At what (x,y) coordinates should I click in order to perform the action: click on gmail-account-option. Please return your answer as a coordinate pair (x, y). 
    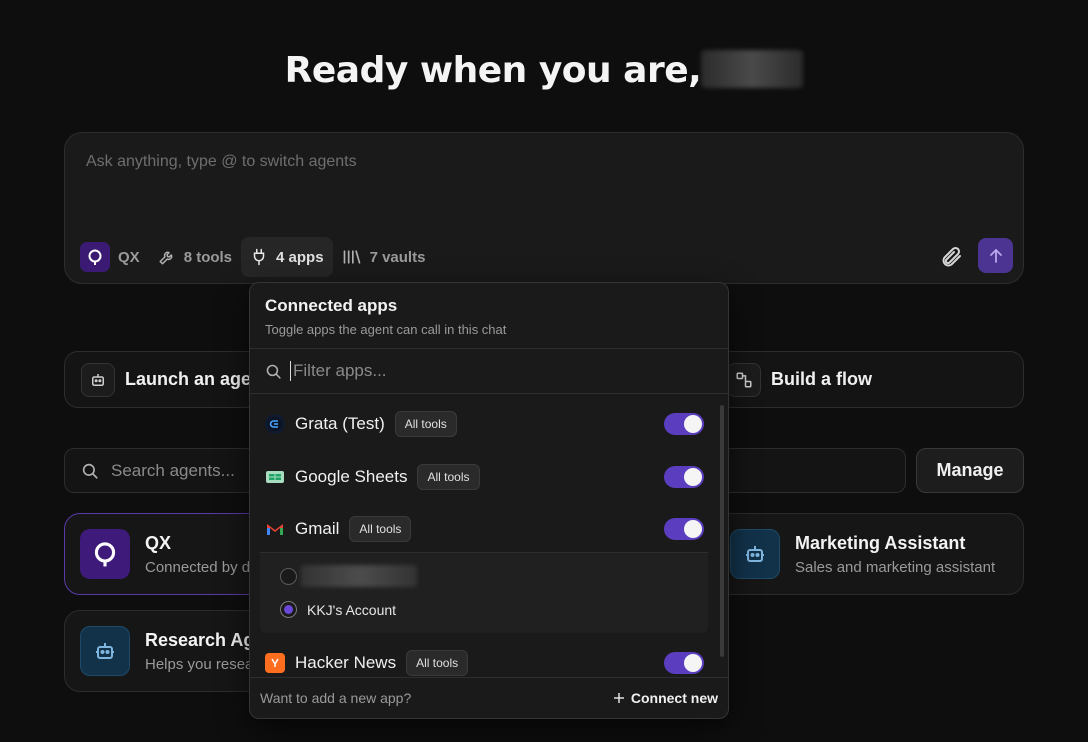
    Looking at the image, I should click on (348, 576).